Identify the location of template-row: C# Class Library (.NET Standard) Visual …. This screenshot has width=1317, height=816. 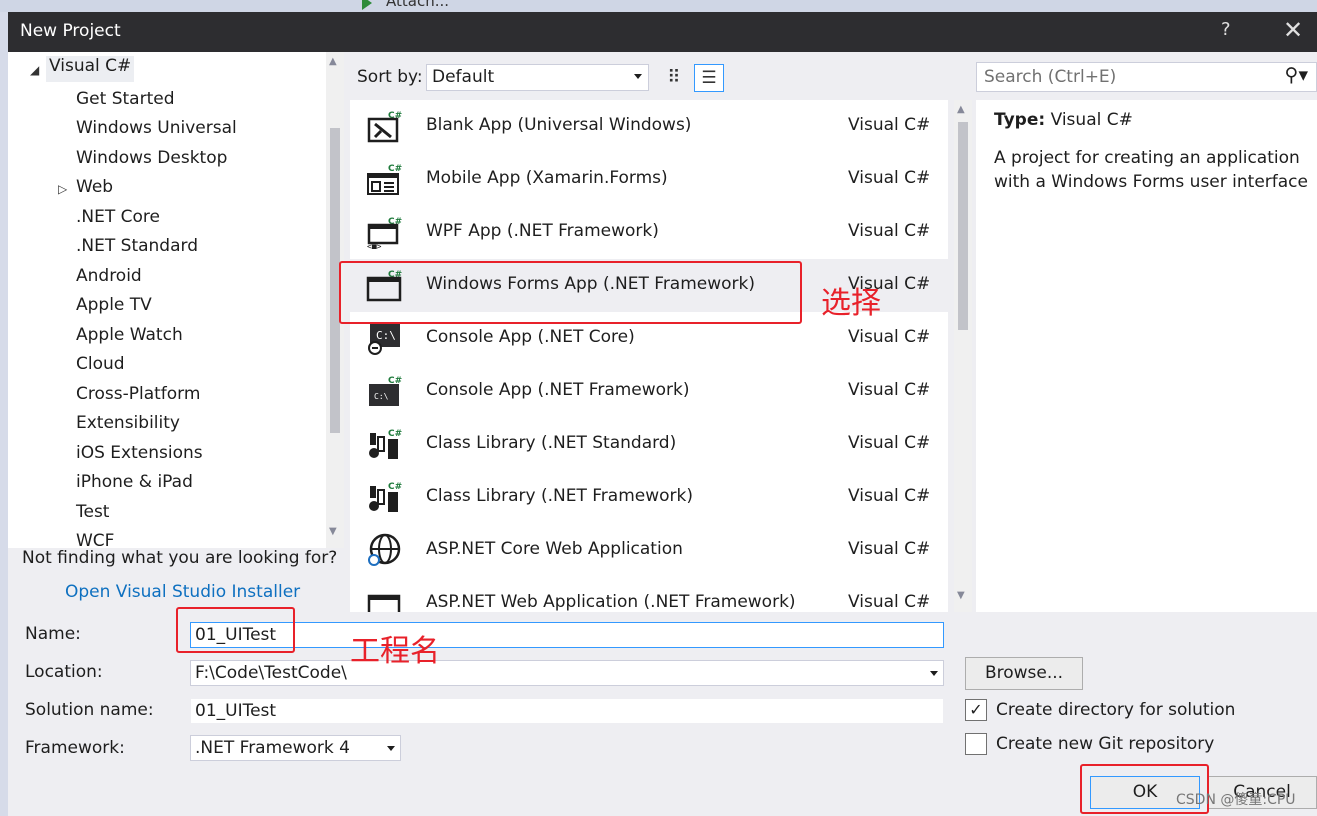
(649, 444).